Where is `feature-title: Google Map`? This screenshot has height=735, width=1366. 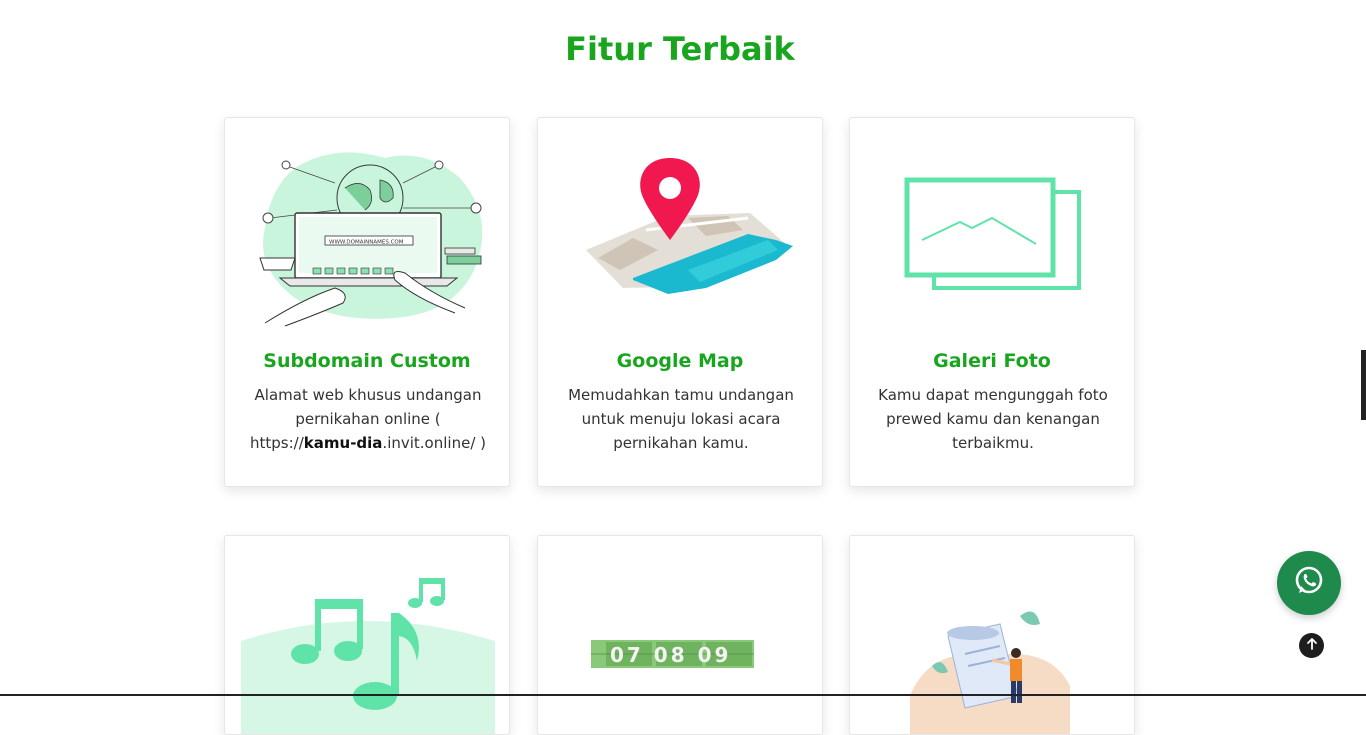 feature-title: Google Map is located at coordinates (680, 361).